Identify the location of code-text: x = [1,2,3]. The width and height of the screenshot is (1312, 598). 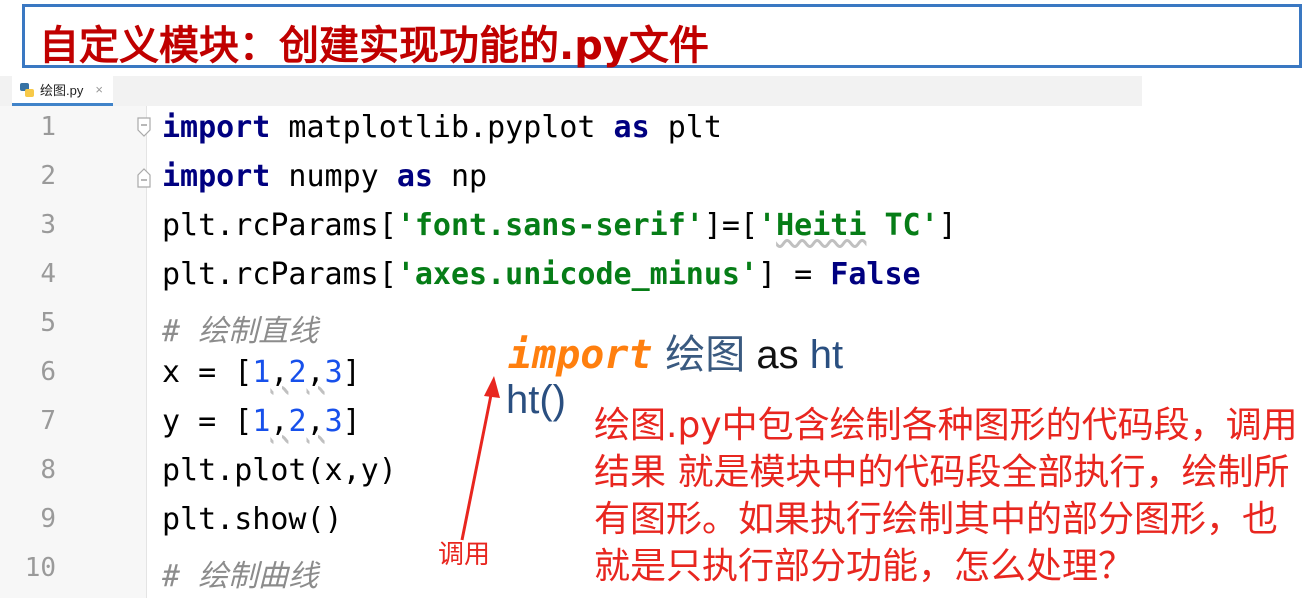
(261, 372).